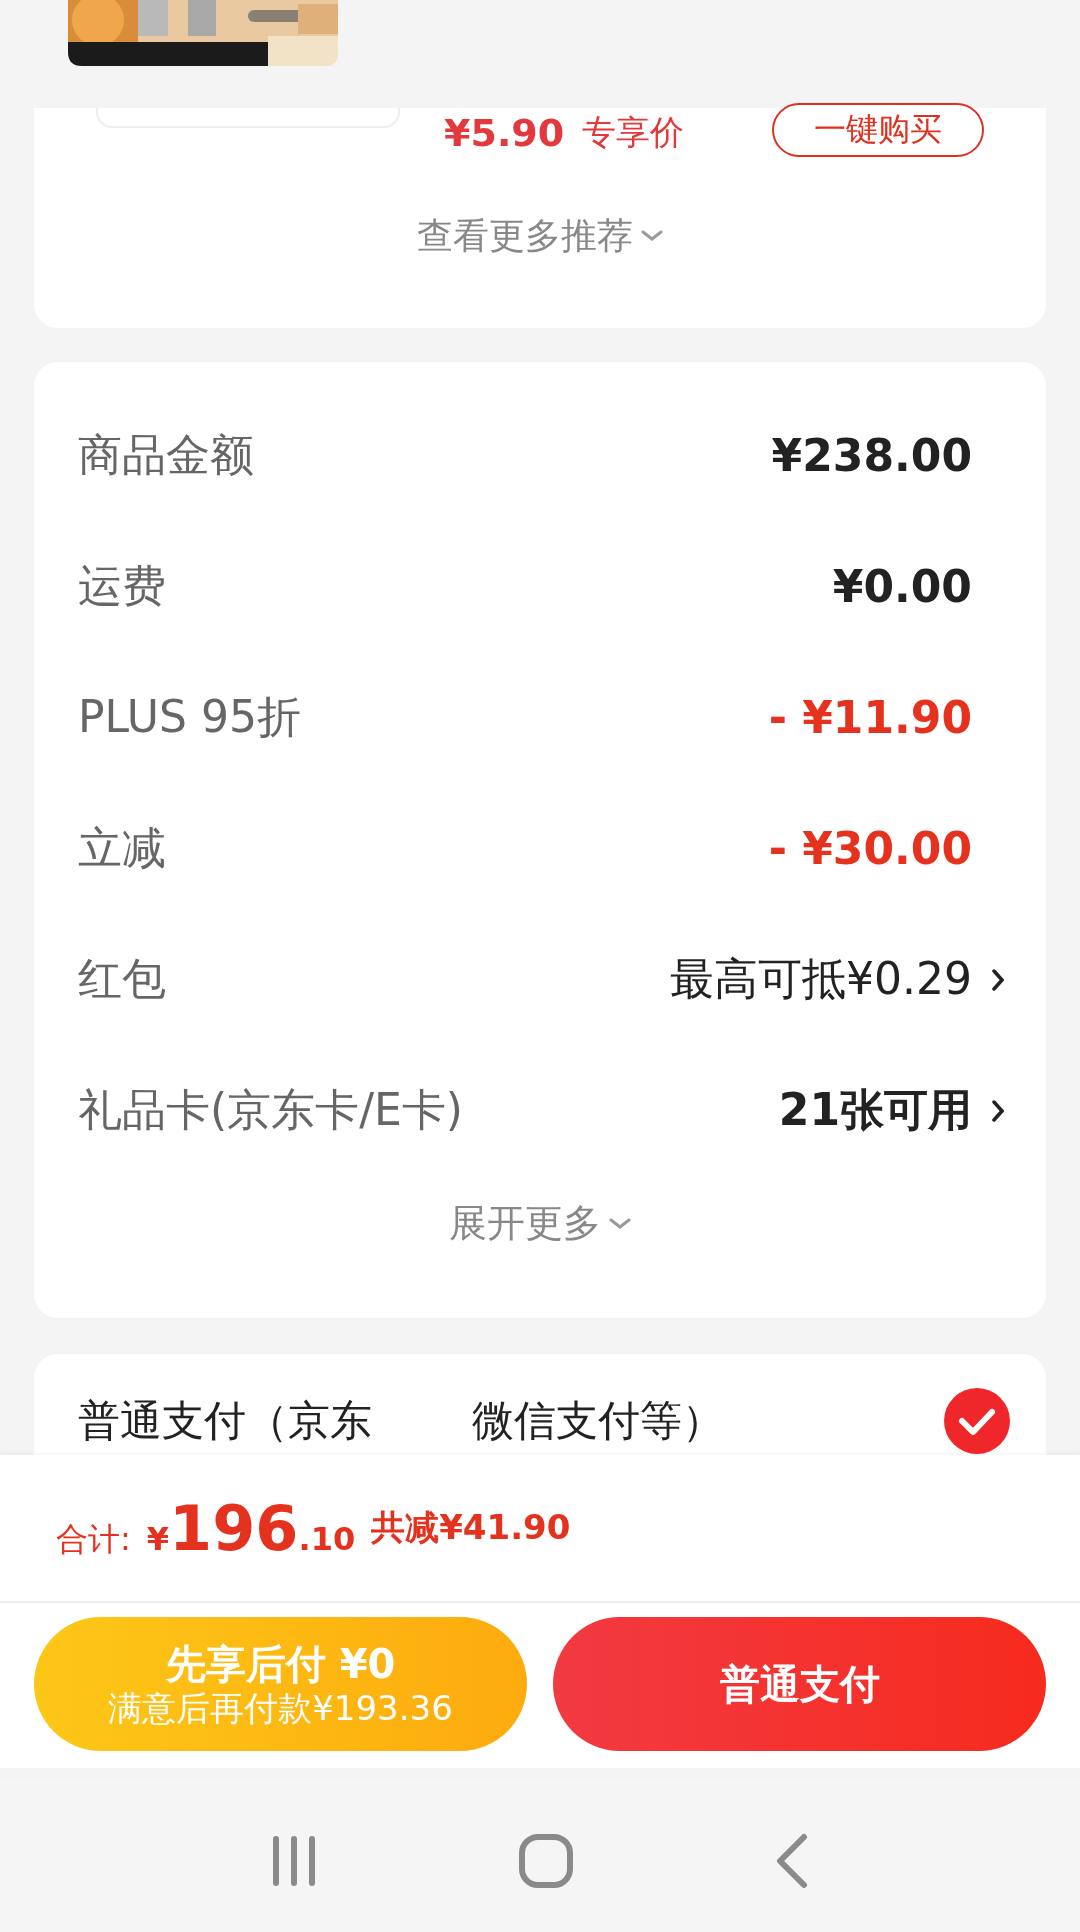  I want to click on payment-method-label: 微信支付等）, so click(598, 1421).